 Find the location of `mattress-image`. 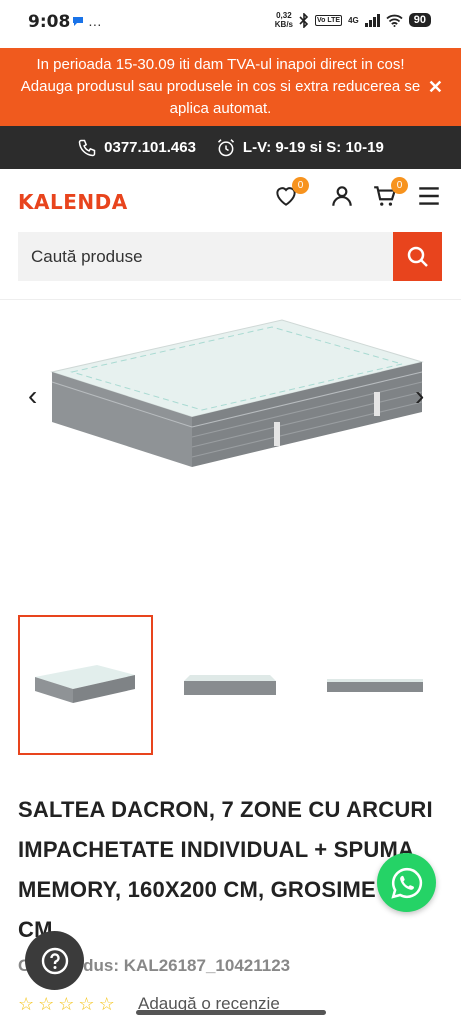

mattress-image is located at coordinates (235, 392).